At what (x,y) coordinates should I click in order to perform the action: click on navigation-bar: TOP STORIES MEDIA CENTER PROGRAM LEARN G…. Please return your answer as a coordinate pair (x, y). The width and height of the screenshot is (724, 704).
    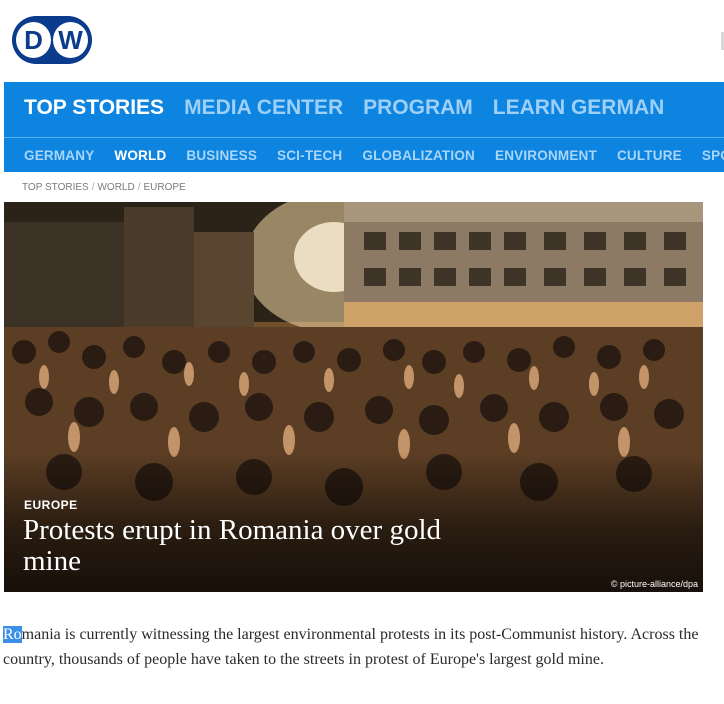
    Looking at the image, I should click on (364, 127).